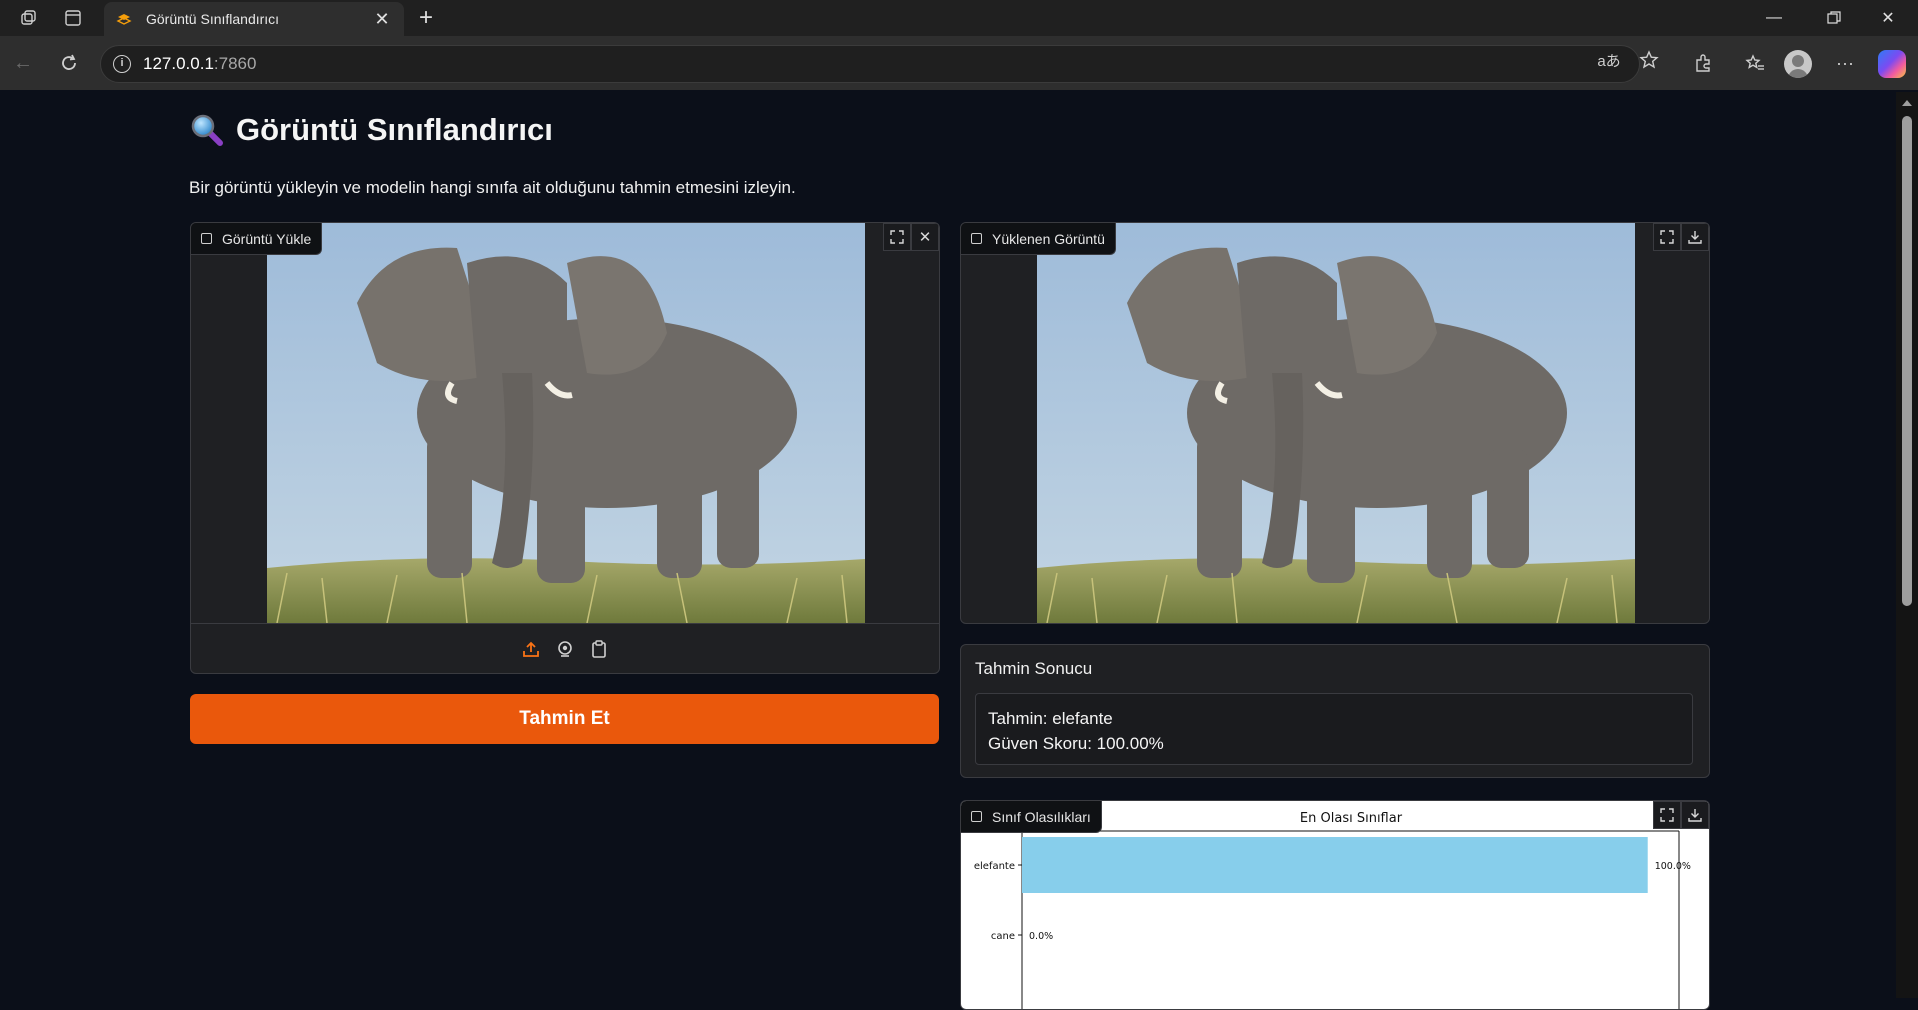 The image size is (1918, 1010). What do you see at coordinates (1907, 103) in the screenshot?
I see `scroll-up-arrow-icon` at bounding box center [1907, 103].